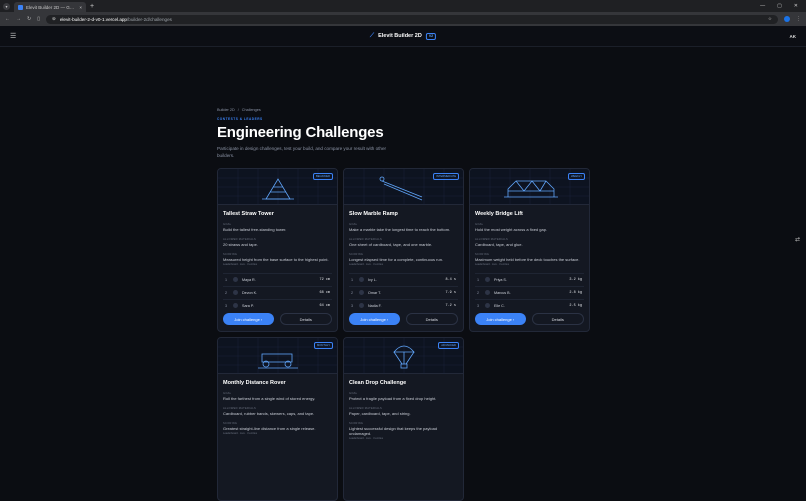  What do you see at coordinates (226, 110) in the screenshot?
I see `breadcrumb-root: Builder 2D` at bounding box center [226, 110].